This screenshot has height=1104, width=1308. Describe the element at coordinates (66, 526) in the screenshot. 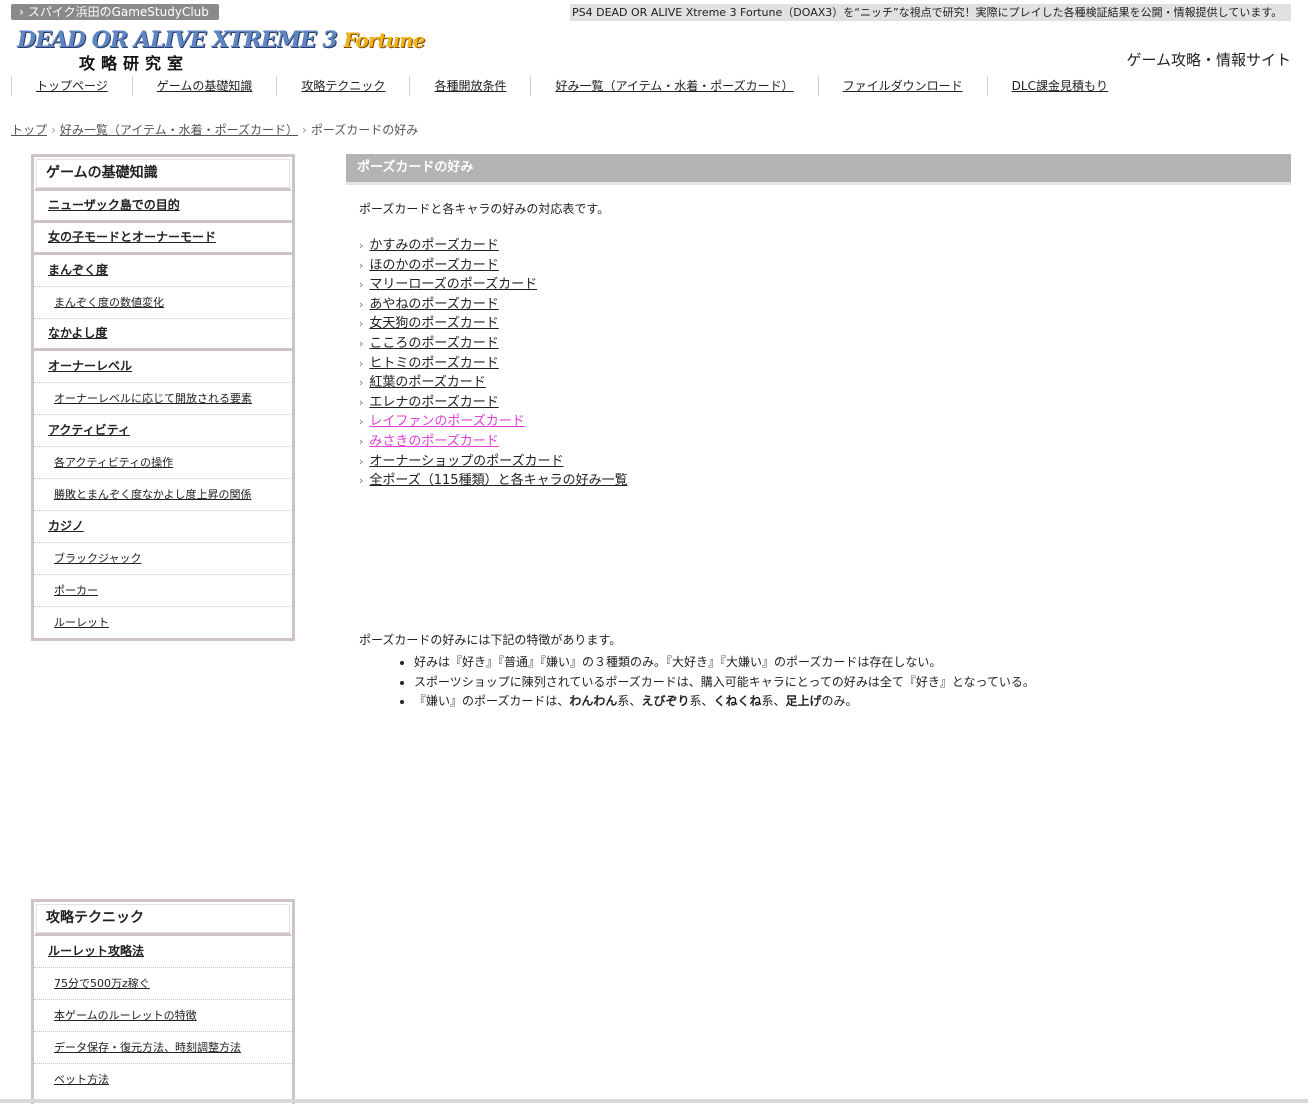

I see `sidebar-item-link: カジノ` at that location.